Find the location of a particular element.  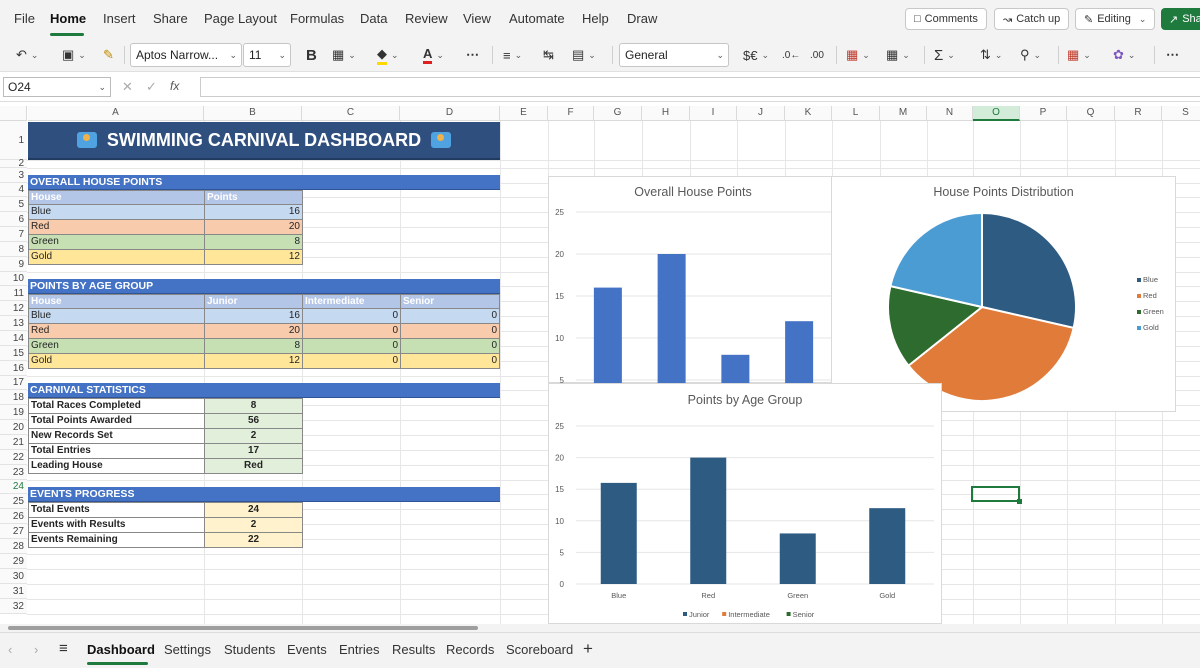

select-all-corner is located at coordinates (13, 113).